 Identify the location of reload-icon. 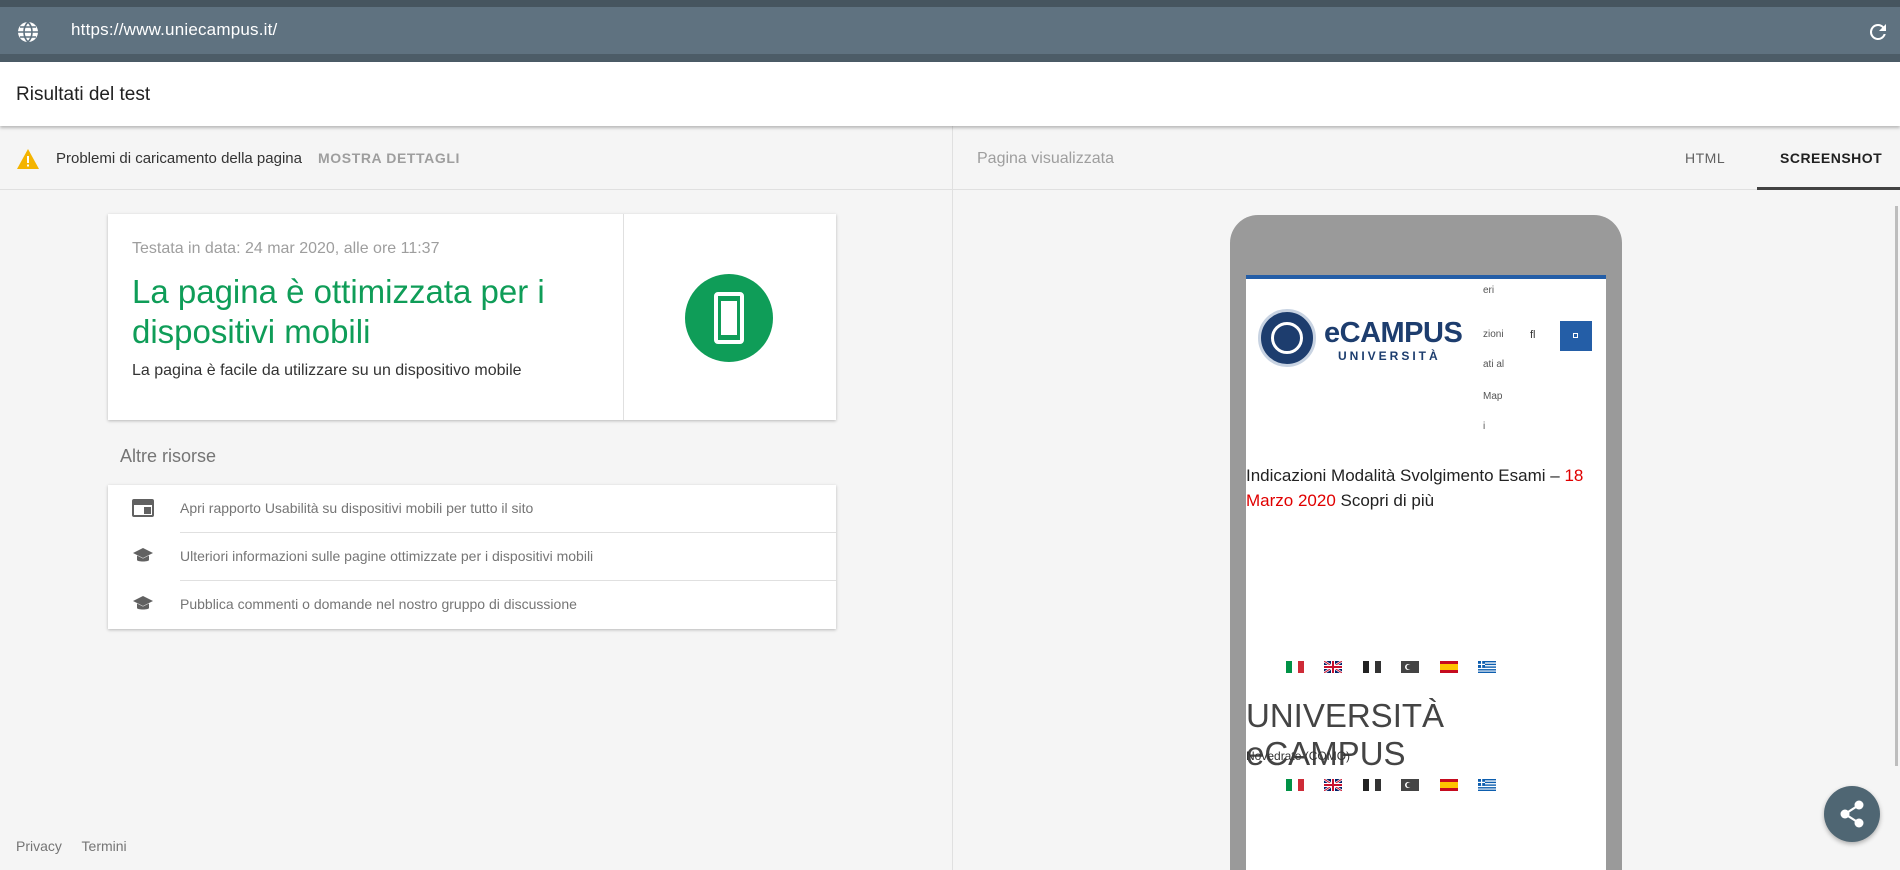
(1878, 32).